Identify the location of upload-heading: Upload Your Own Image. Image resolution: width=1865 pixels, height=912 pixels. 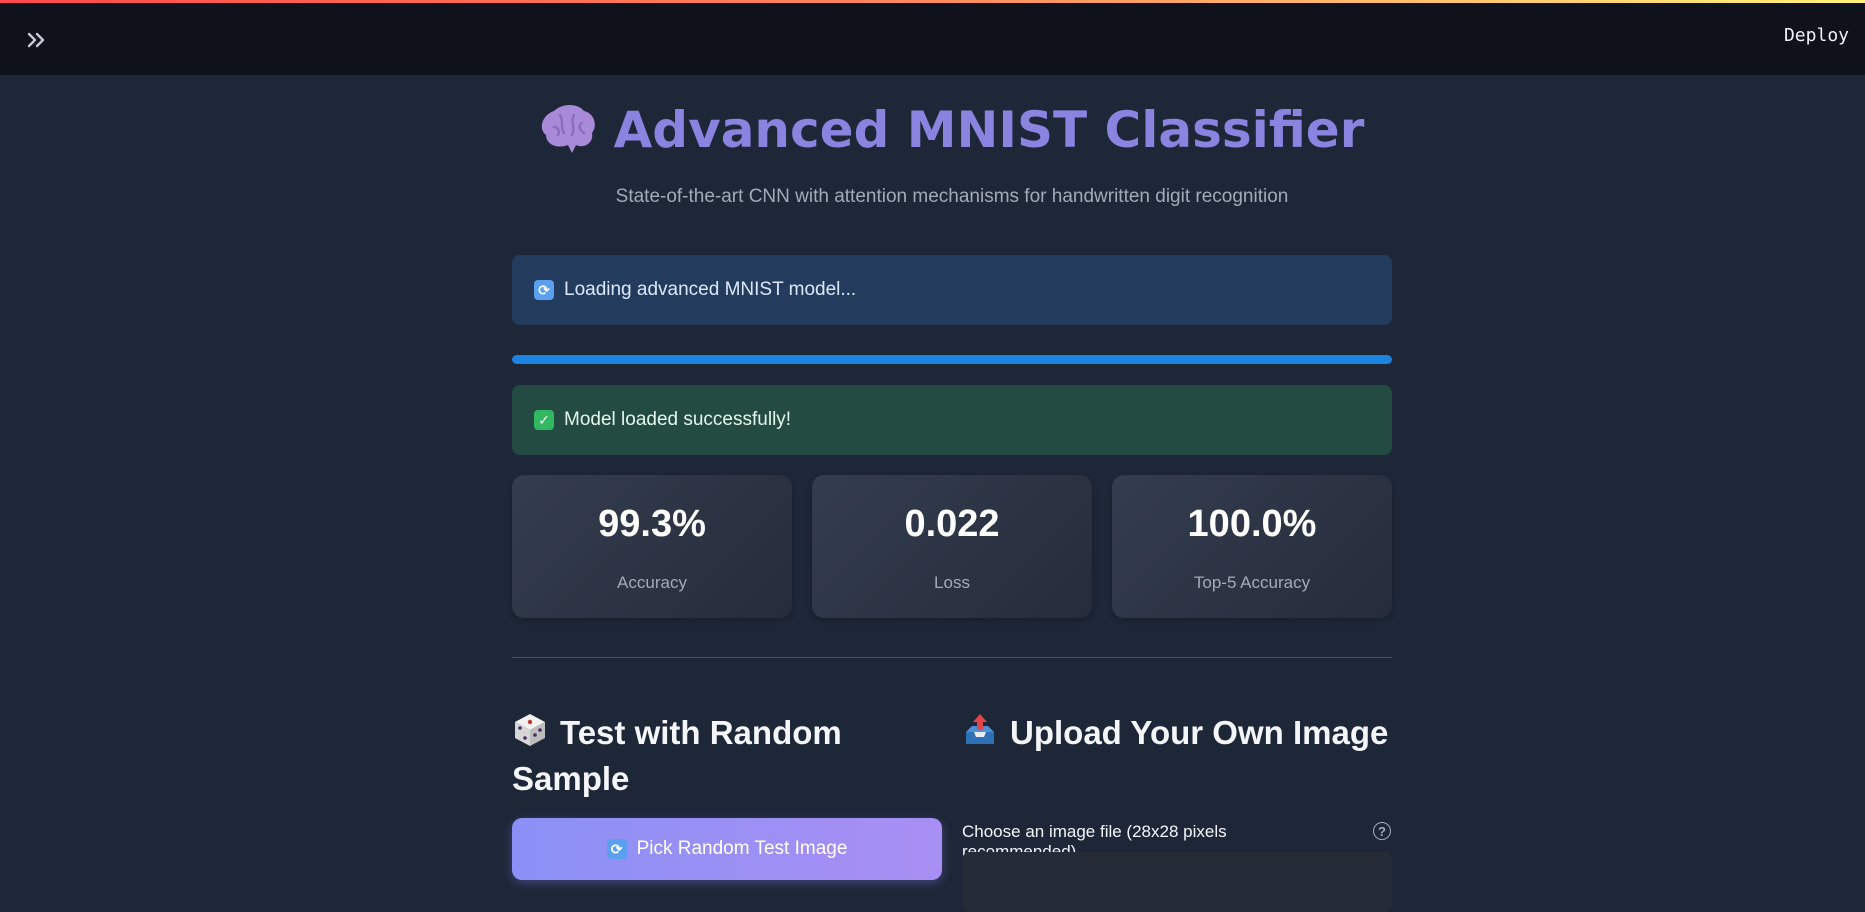
(1177, 735).